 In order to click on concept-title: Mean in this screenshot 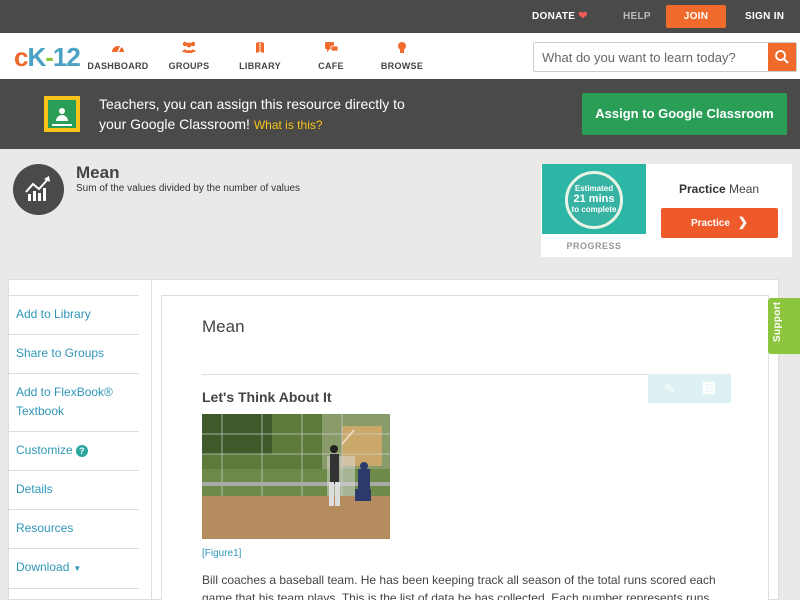, I will do `click(98, 172)`.